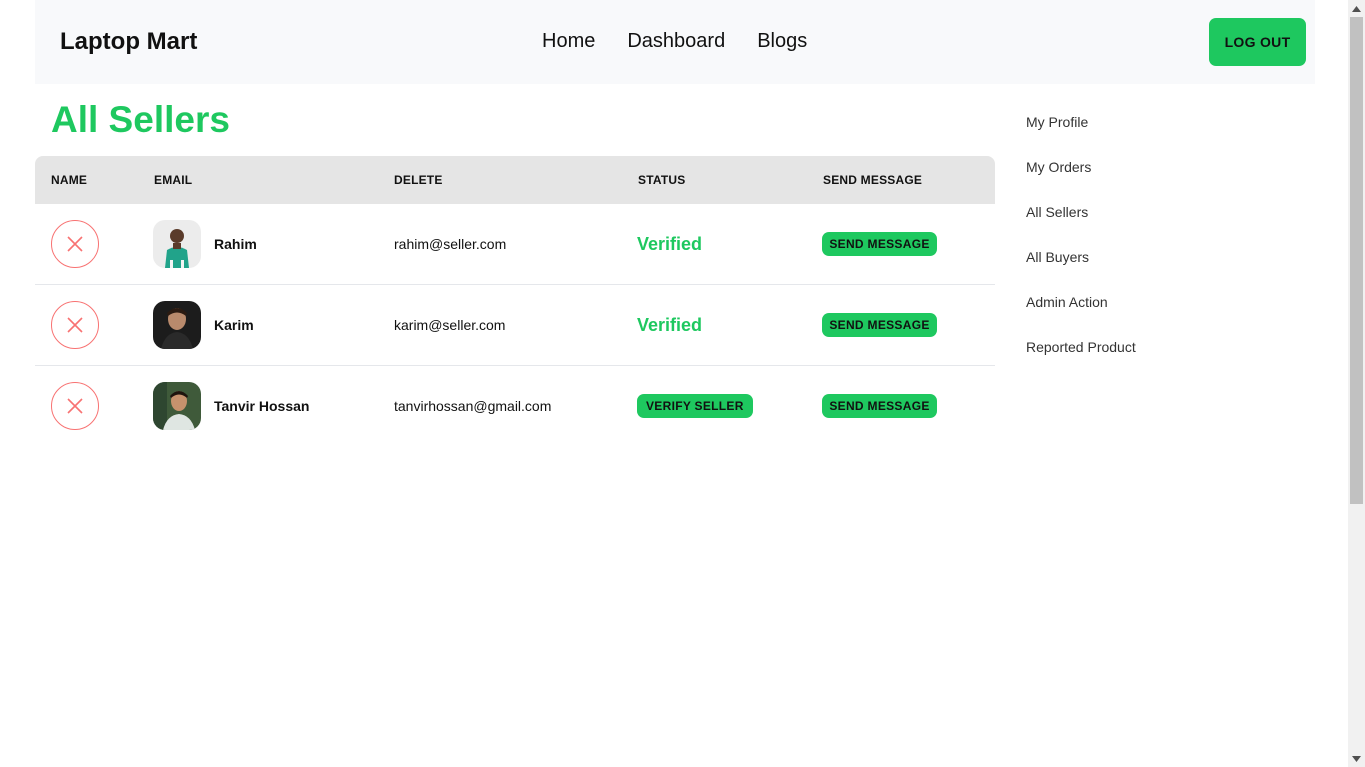  I want to click on seller-email: rahim@seller.com, so click(450, 244).